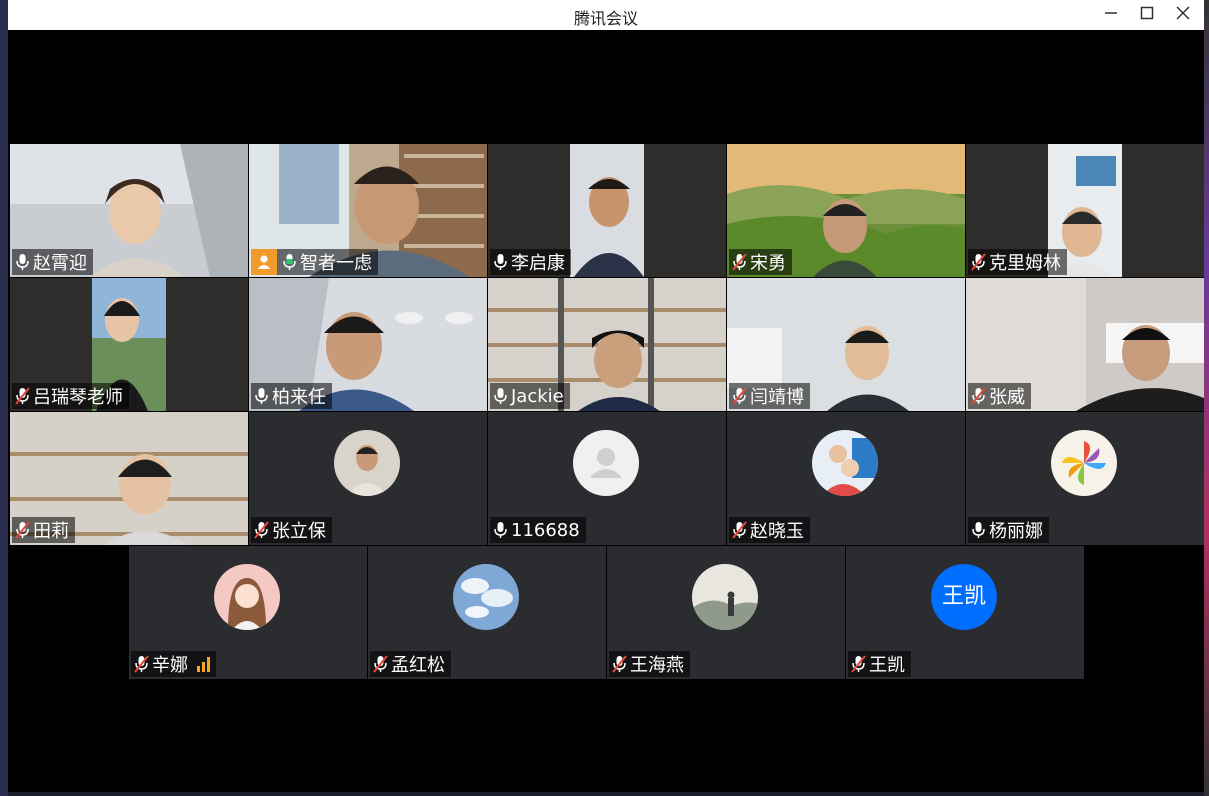 The height and width of the screenshot is (796, 1209). I want to click on participant-tile: 宋勇, so click(846, 210).